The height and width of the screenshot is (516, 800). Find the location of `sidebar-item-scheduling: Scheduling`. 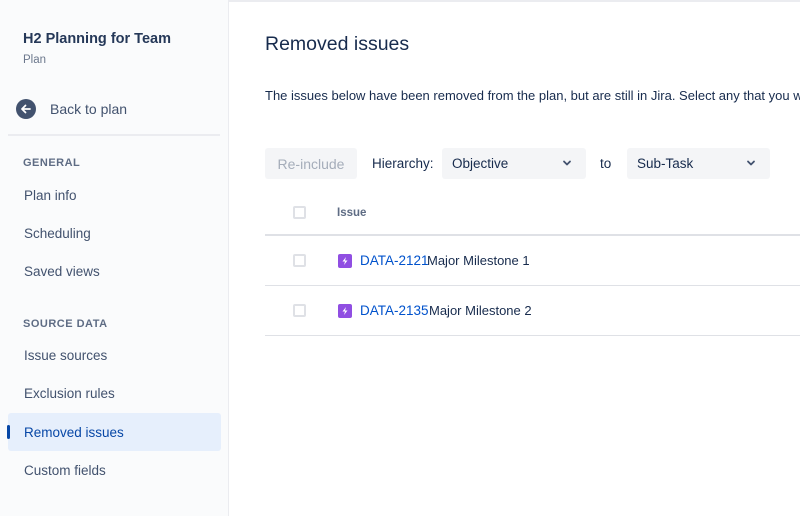

sidebar-item-scheduling: Scheduling is located at coordinates (114, 233).